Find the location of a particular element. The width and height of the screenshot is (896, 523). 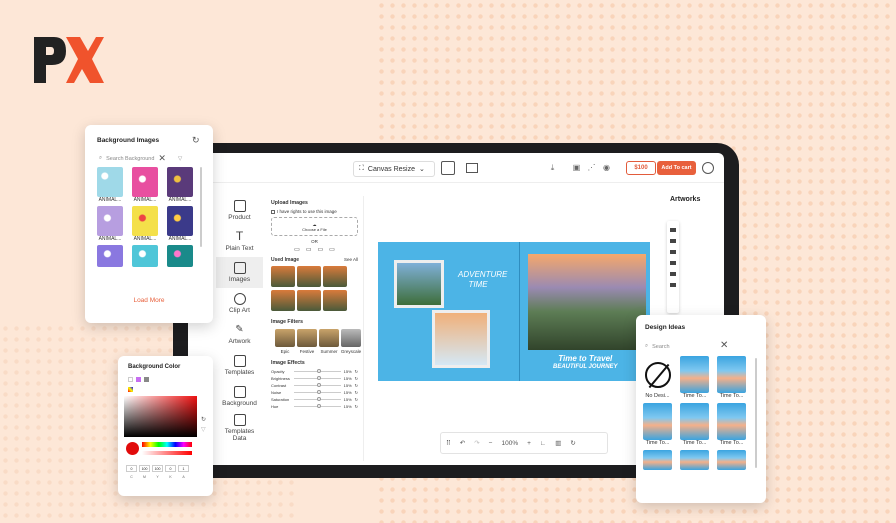

drive-icon: ▭ is located at coordinates (297, 249).